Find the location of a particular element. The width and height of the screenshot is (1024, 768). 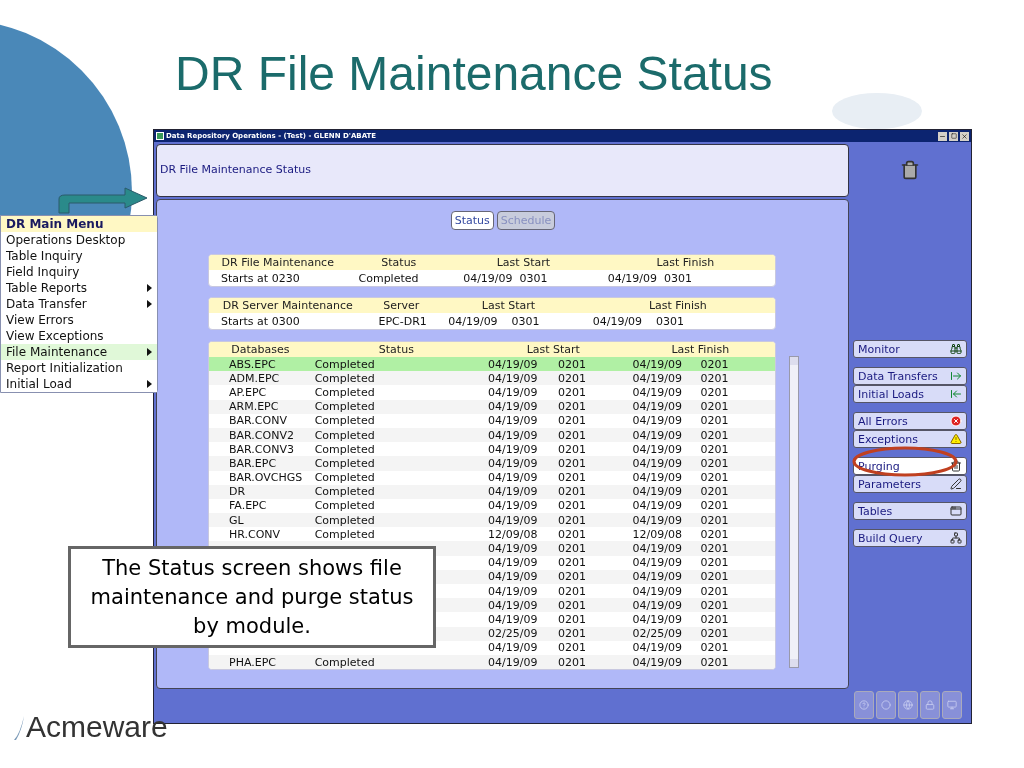

table-cell-text: FA.EPC is located at coordinates (248, 506).